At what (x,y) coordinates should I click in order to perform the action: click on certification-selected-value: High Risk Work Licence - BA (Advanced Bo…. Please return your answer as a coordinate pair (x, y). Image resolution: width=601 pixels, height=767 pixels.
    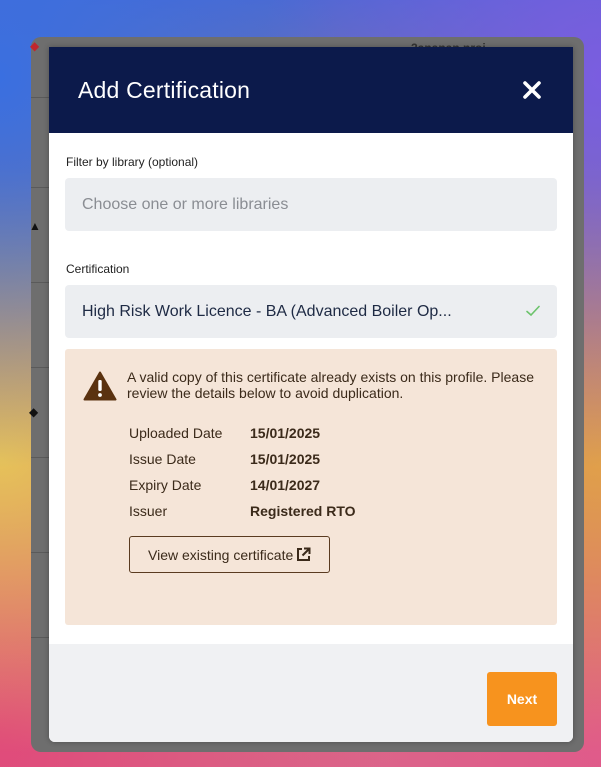
    Looking at the image, I should click on (267, 311).